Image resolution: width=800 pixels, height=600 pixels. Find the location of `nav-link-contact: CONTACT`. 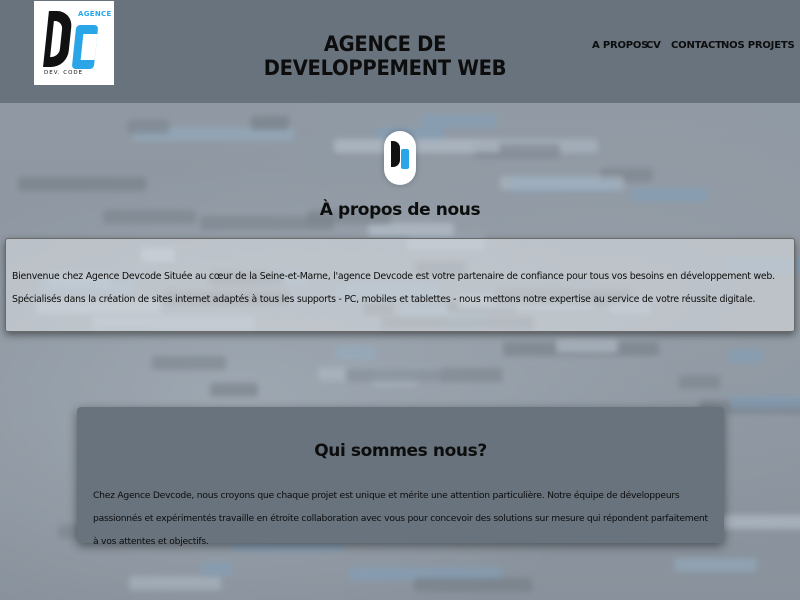

nav-link-contact: CONTACT is located at coordinates (696, 45).